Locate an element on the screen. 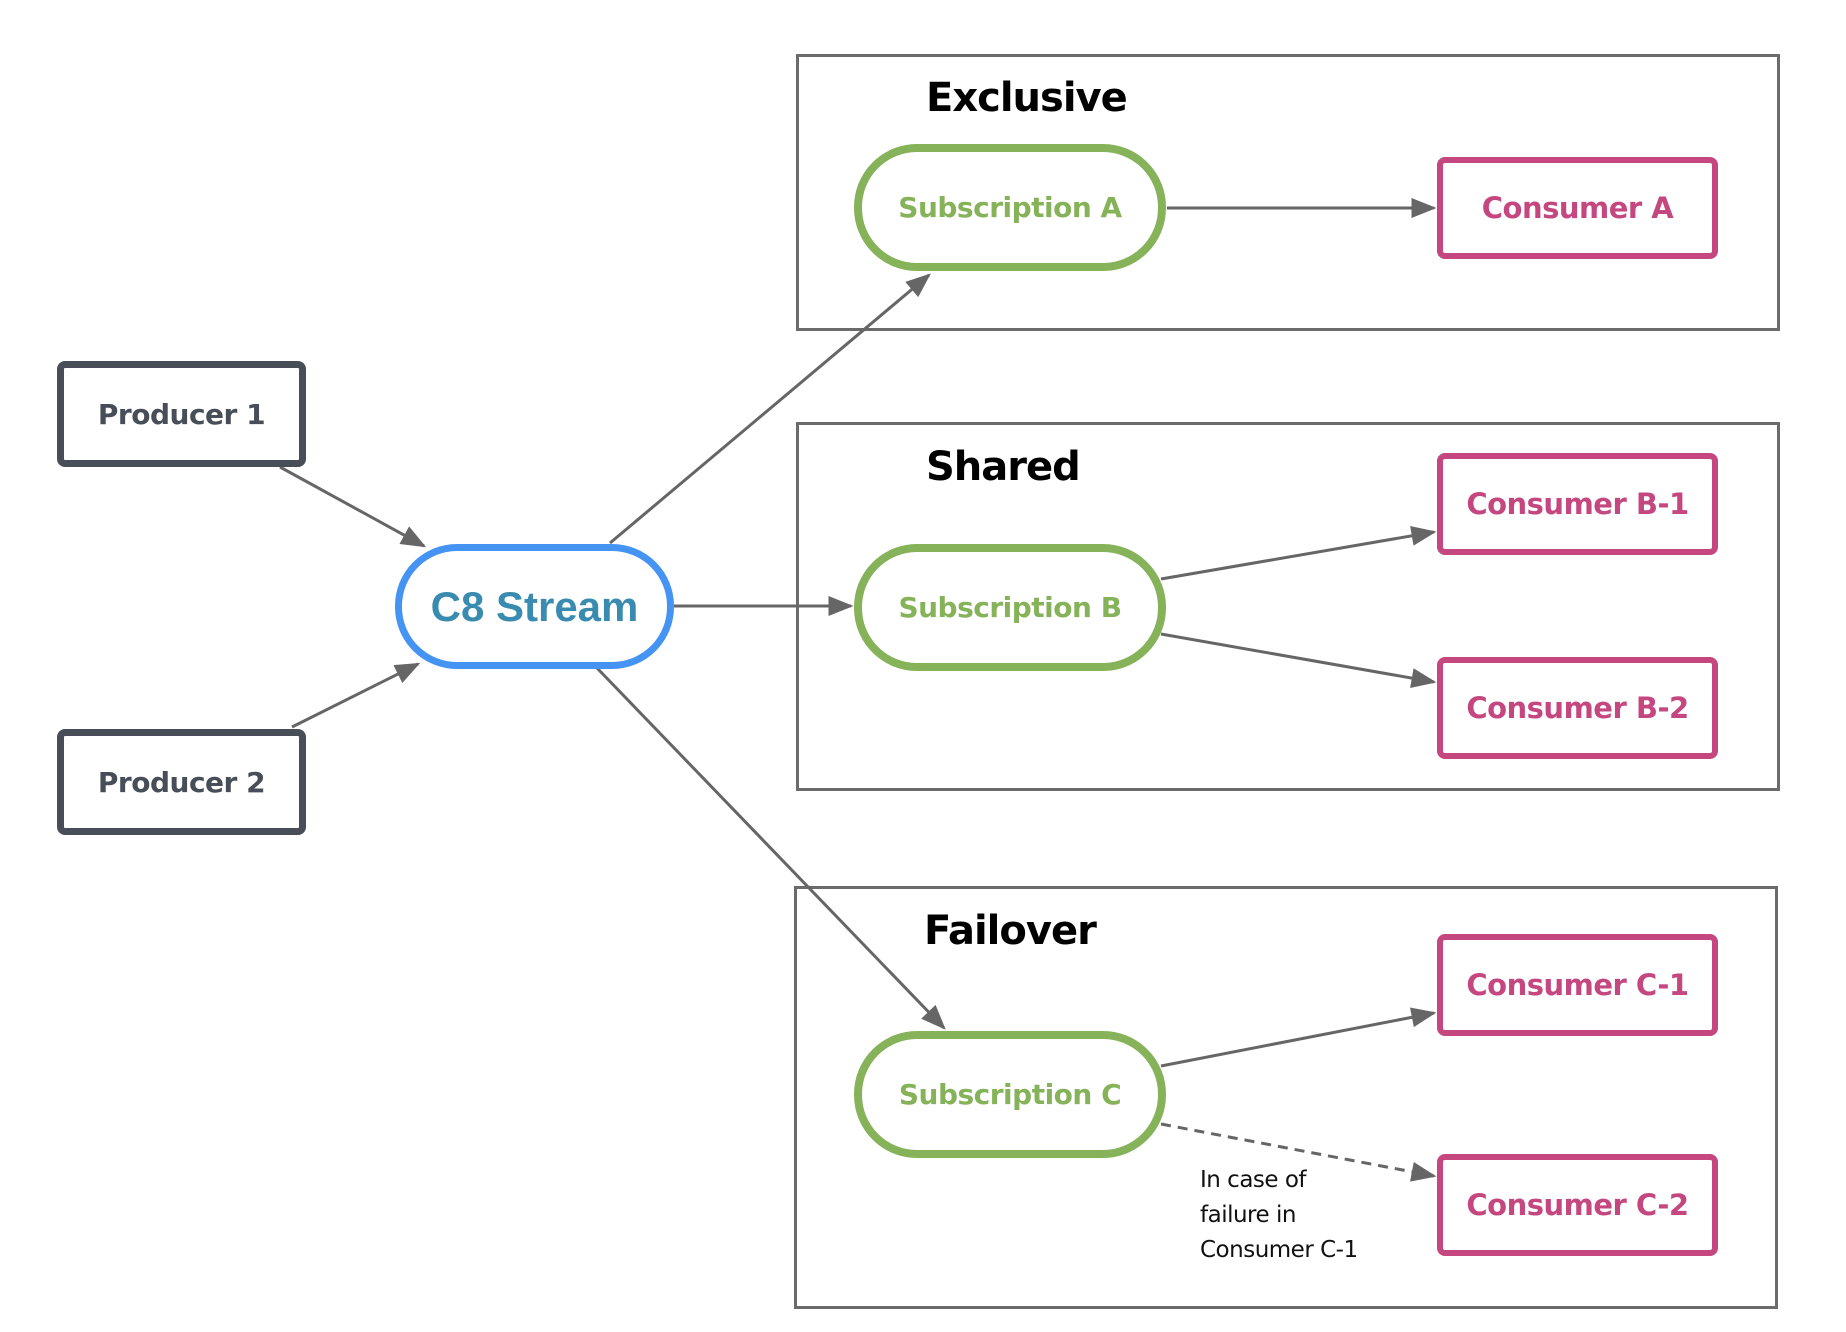  subscription-a-node: Subscription A is located at coordinates (1010, 207).